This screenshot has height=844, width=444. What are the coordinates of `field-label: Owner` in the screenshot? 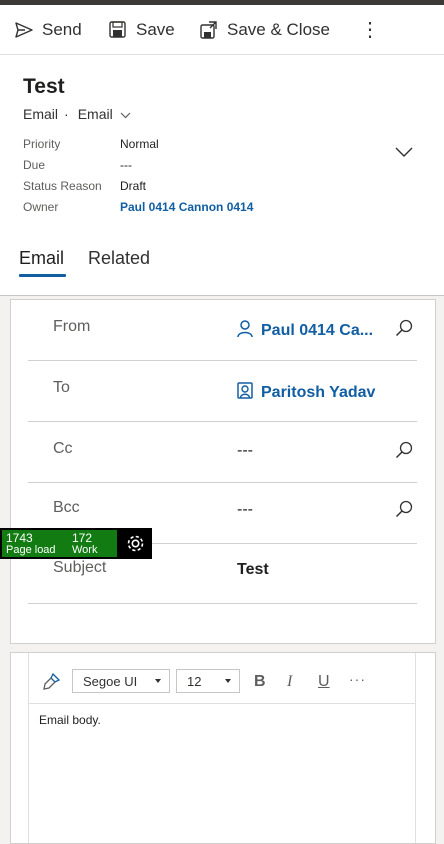 It's located at (41, 207).